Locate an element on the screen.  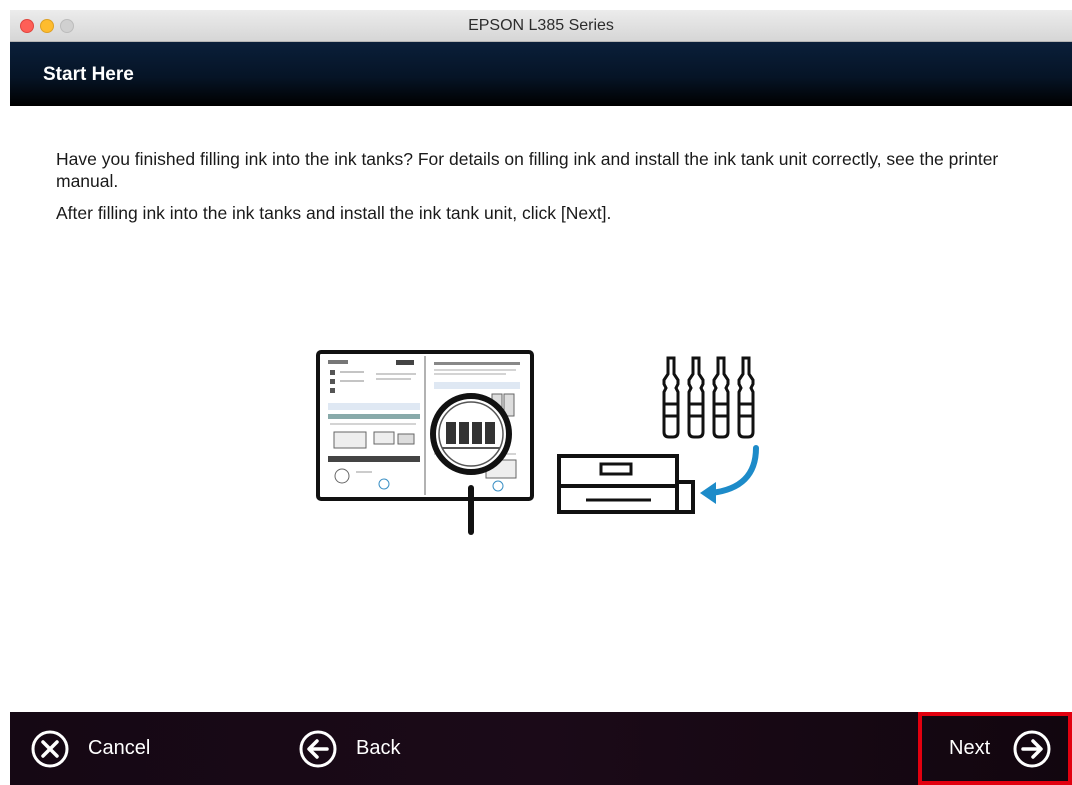
ink-bottles-icon is located at coordinates (708, 397).